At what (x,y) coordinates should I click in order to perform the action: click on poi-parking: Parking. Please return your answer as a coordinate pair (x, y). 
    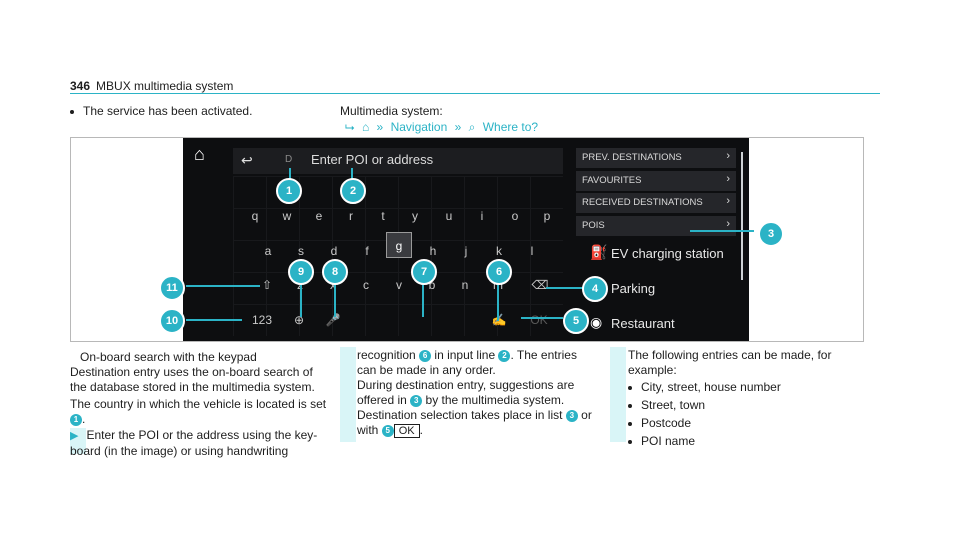
    Looking at the image, I should click on (633, 288).